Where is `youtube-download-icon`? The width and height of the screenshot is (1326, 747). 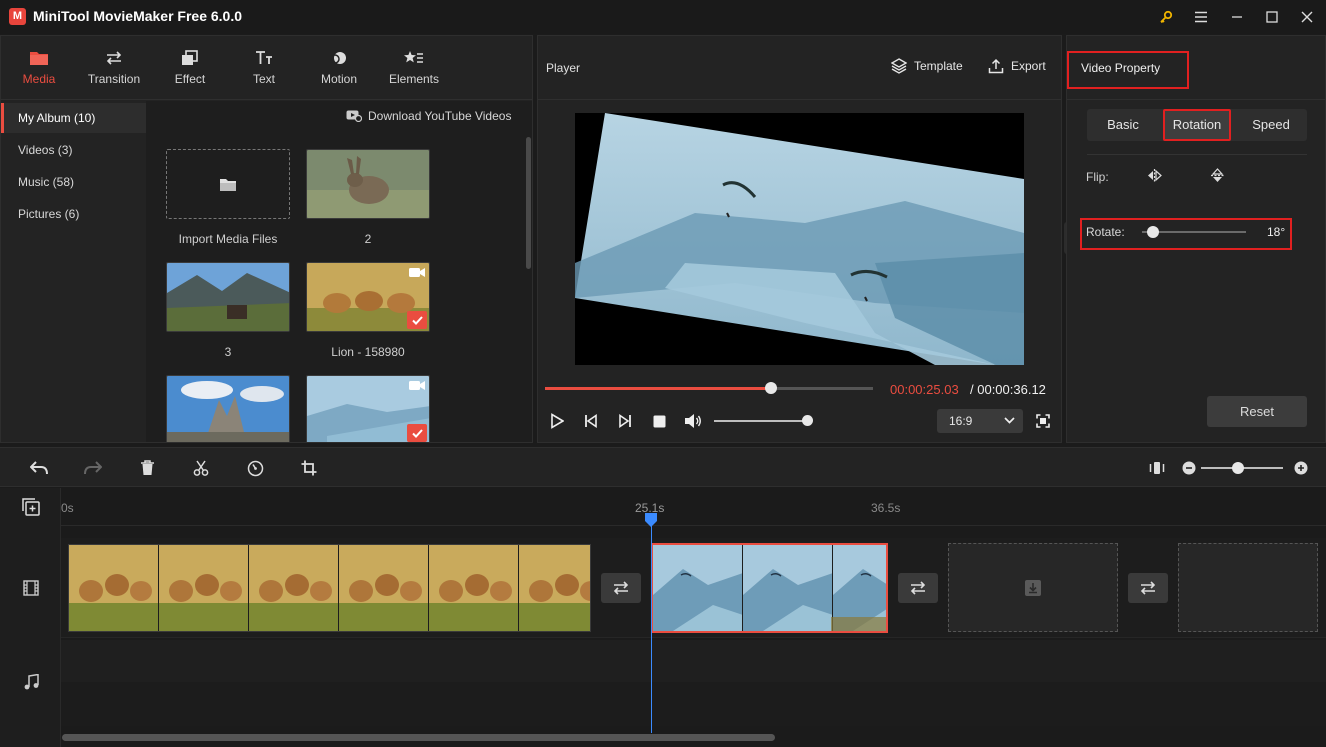
youtube-download-icon is located at coordinates (354, 116).